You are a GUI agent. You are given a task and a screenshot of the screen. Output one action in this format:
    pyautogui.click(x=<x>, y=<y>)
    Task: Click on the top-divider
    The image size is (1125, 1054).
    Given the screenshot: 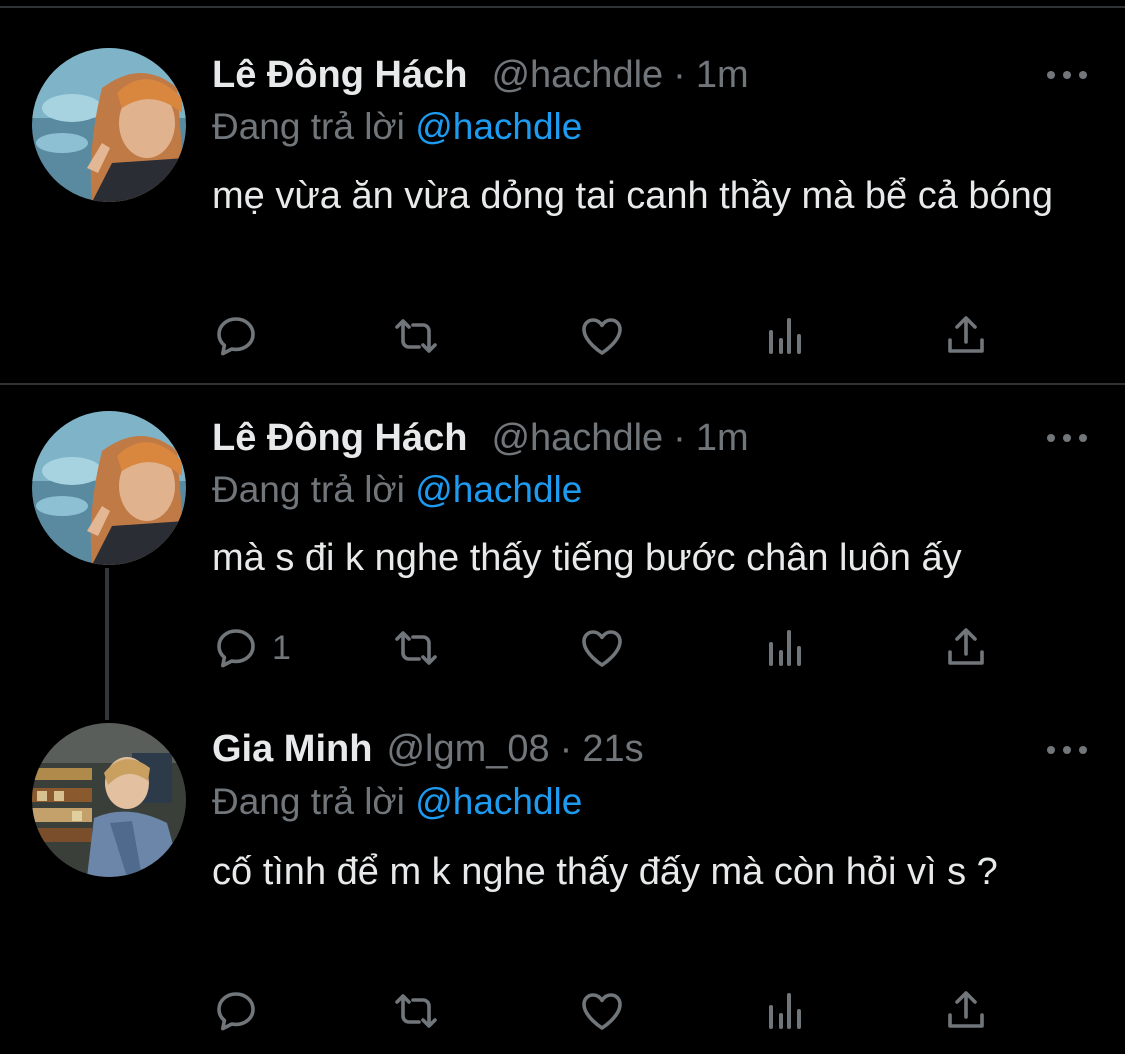 What is the action you would take?
    pyautogui.click(x=562, y=7)
    